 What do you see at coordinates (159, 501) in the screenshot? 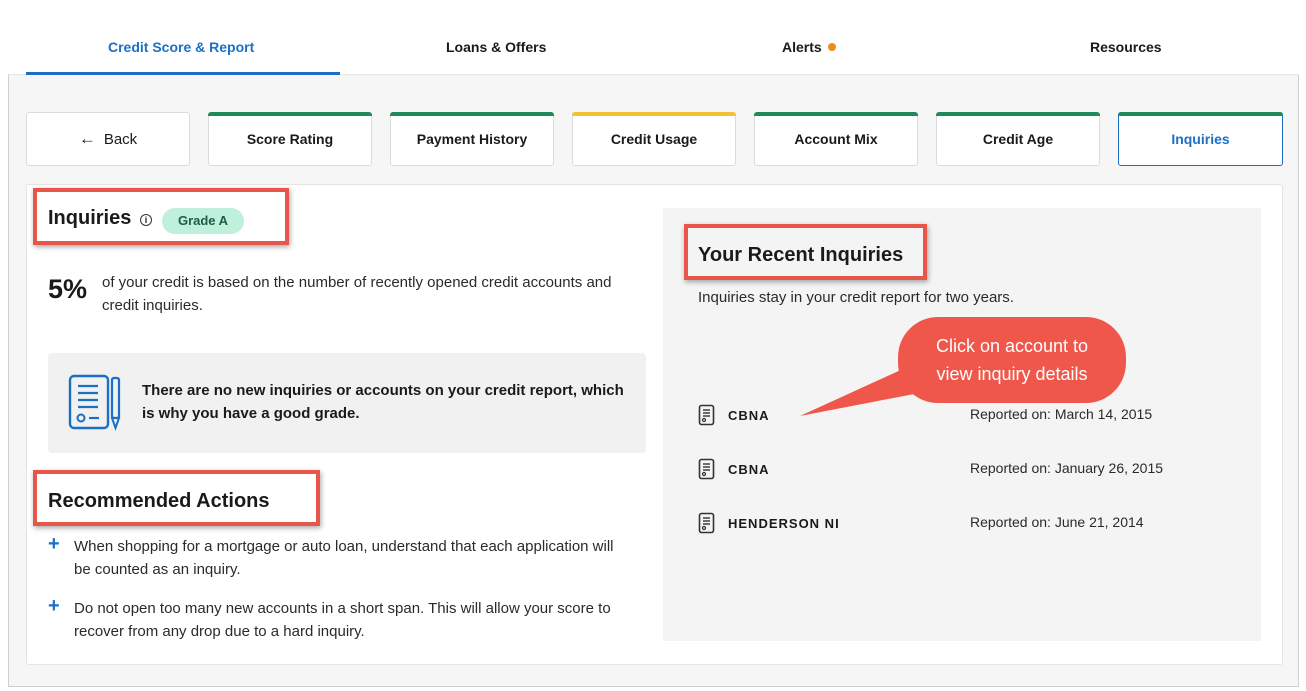
I see `recommended-actions-title: Recommended Actions` at bounding box center [159, 501].